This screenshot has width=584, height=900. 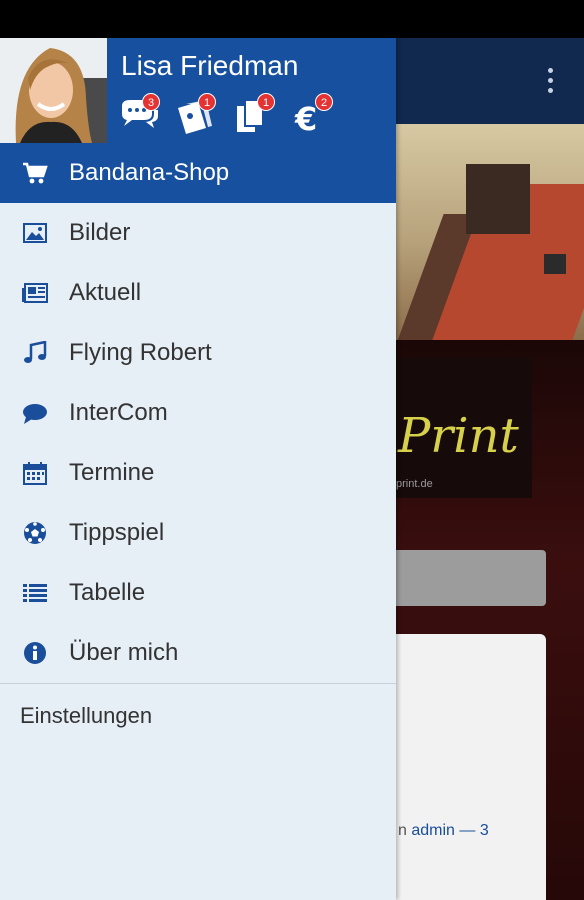 What do you see at coordinates (35, 173) in the screenshot?
I see `cart-icon` at bounding box center [35, 173].